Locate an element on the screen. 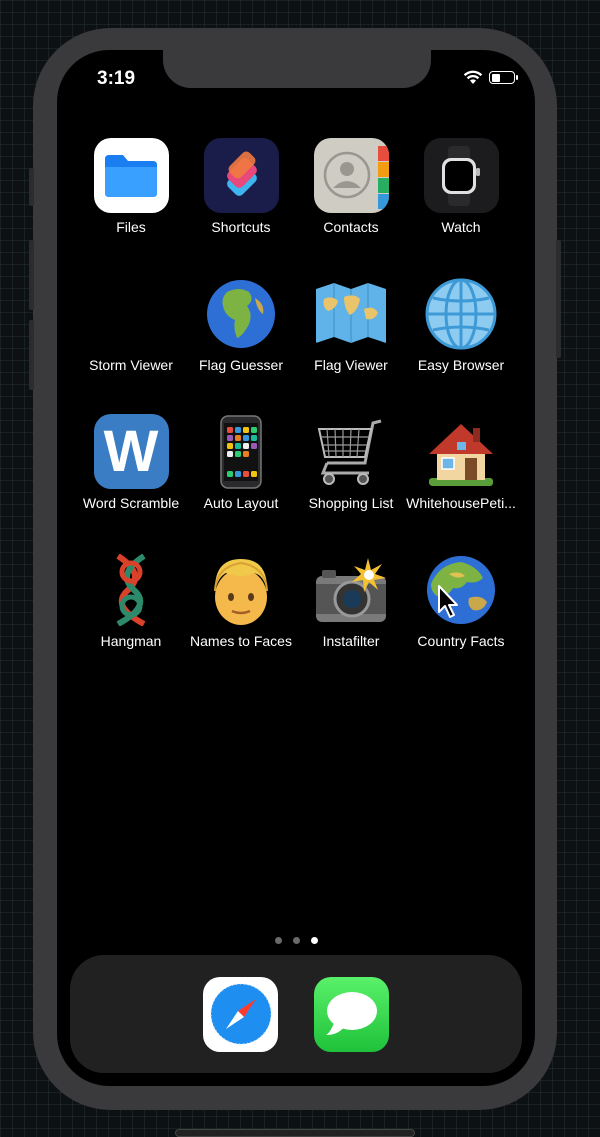 The width and height of the screenshot is (600, 1137). app-flag-viewer: Flag Viewer is located at coordinates (351, 324).